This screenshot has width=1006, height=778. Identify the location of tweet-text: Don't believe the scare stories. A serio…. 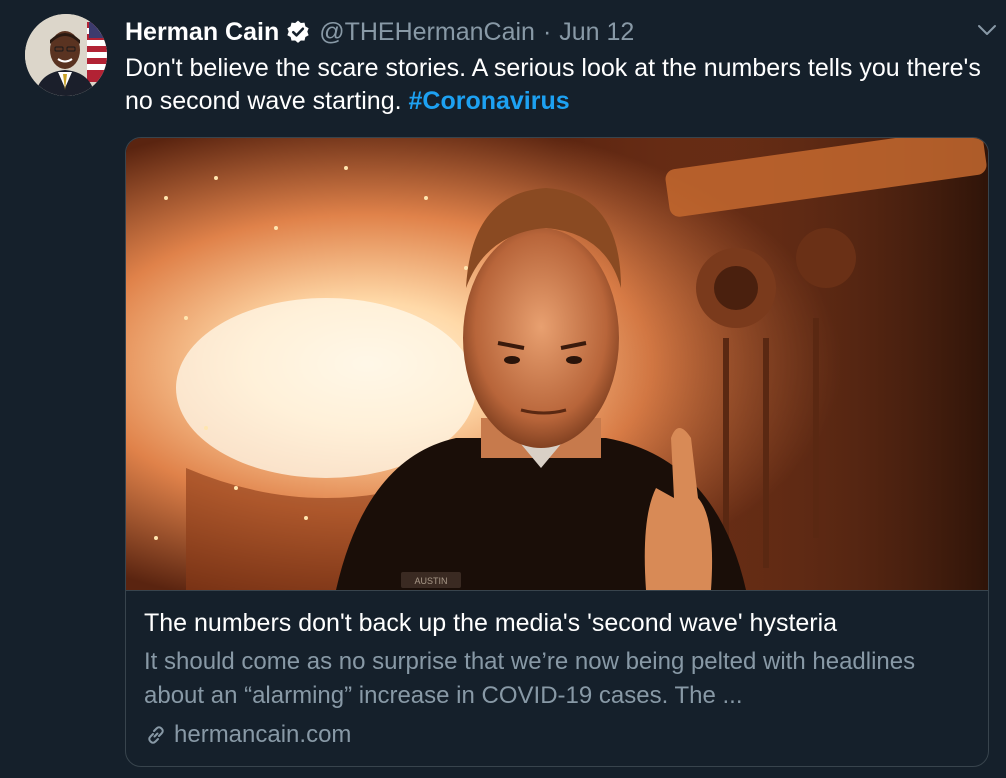
(555, 85).